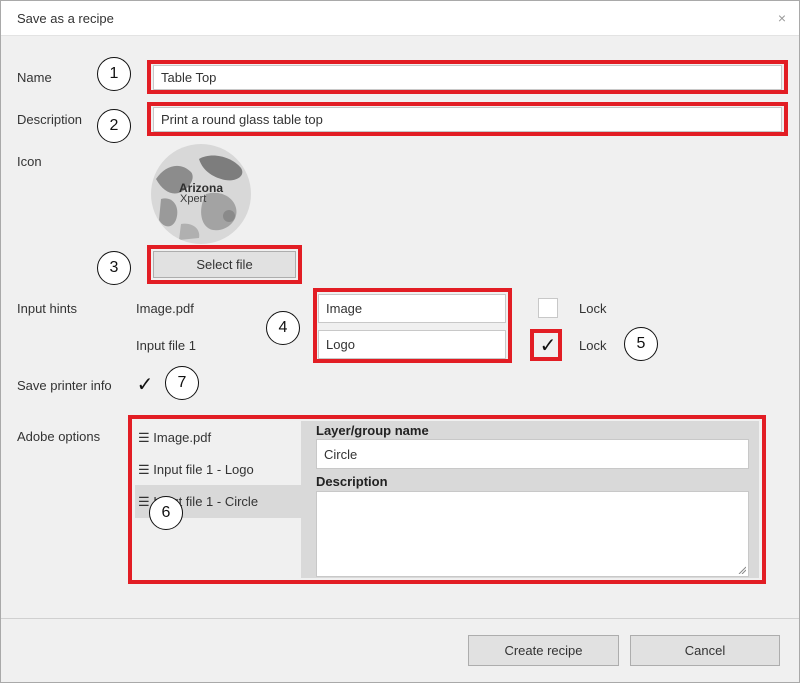 This screenshot has height=683, width=800. Describe the element at coordinates (742, 570) in the screenshot. I see `resize-grip-icon` at that location.